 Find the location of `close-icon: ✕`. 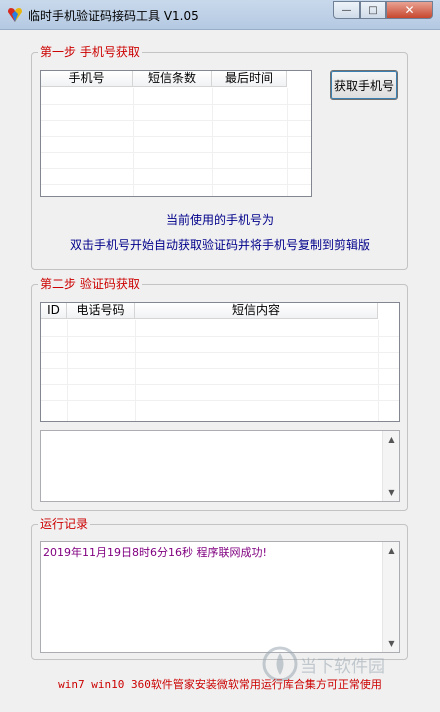

close-icon: ✕ is located at coordinates (409, 10).